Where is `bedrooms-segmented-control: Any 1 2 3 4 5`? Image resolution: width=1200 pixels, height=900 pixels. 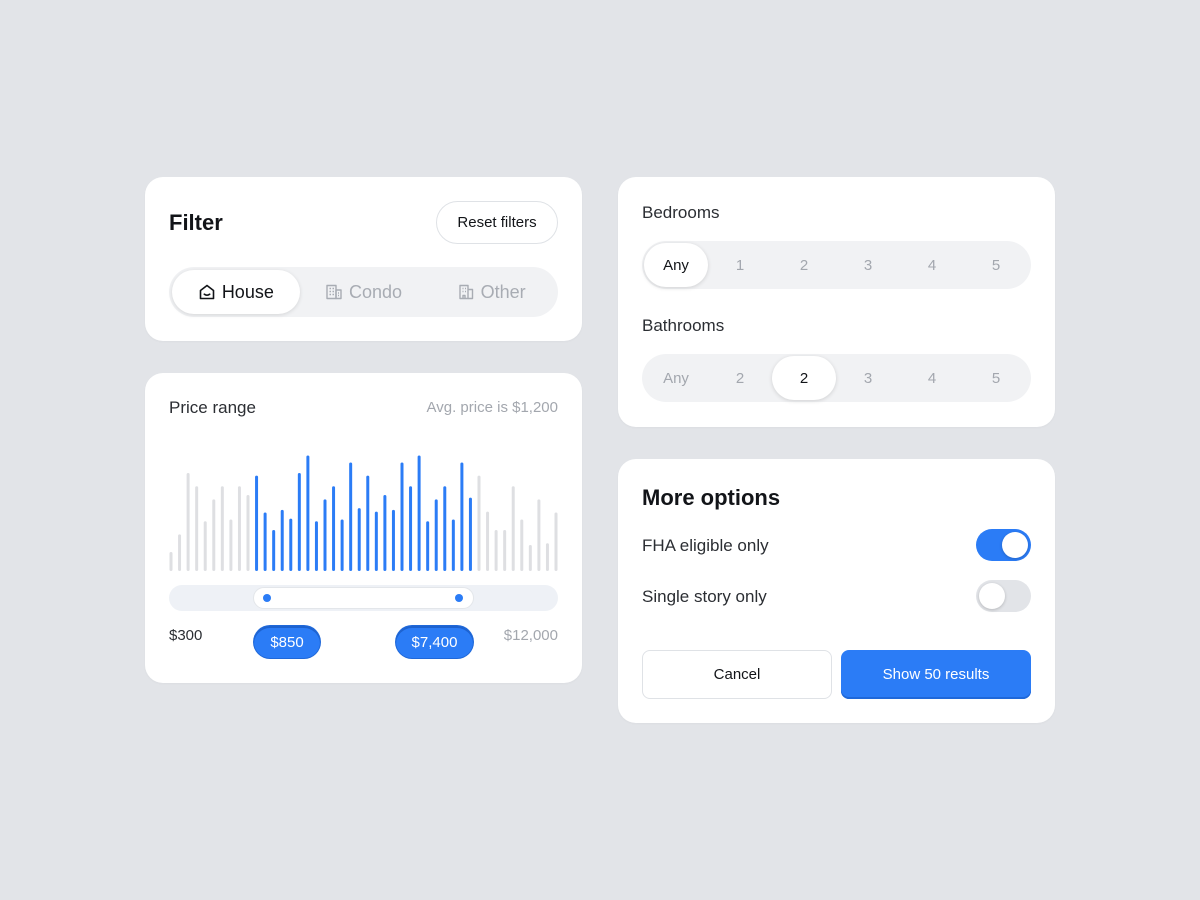 bedrooms-segmented-control: Any 1 2 3 4 5 is located at coordinates (836, 265).